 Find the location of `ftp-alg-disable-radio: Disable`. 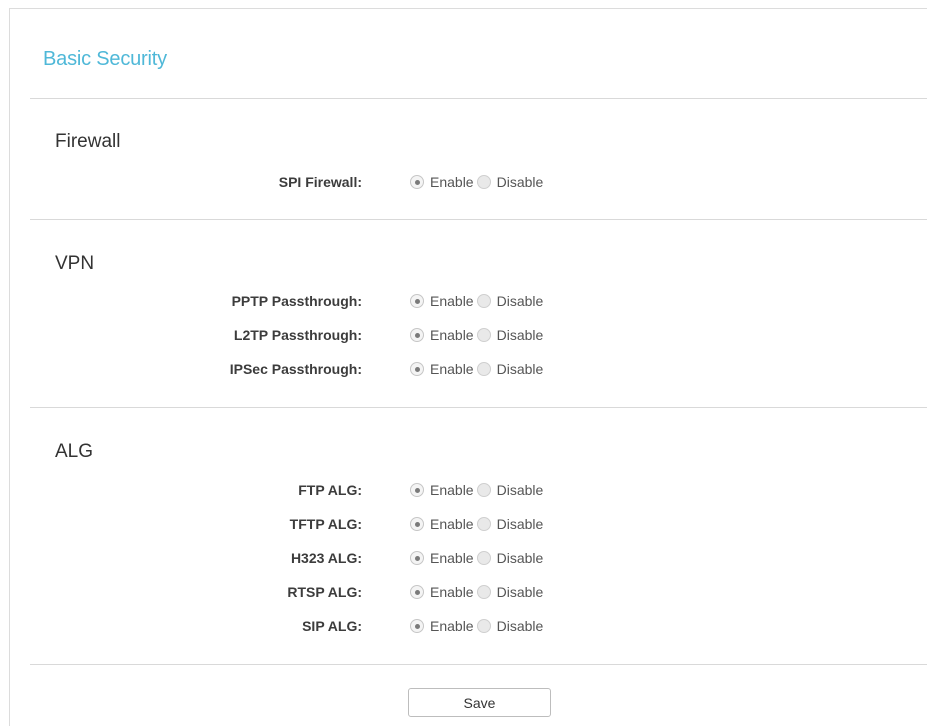

ftp-alg-disable-radio: Disable is located at coordinates (511, 490).